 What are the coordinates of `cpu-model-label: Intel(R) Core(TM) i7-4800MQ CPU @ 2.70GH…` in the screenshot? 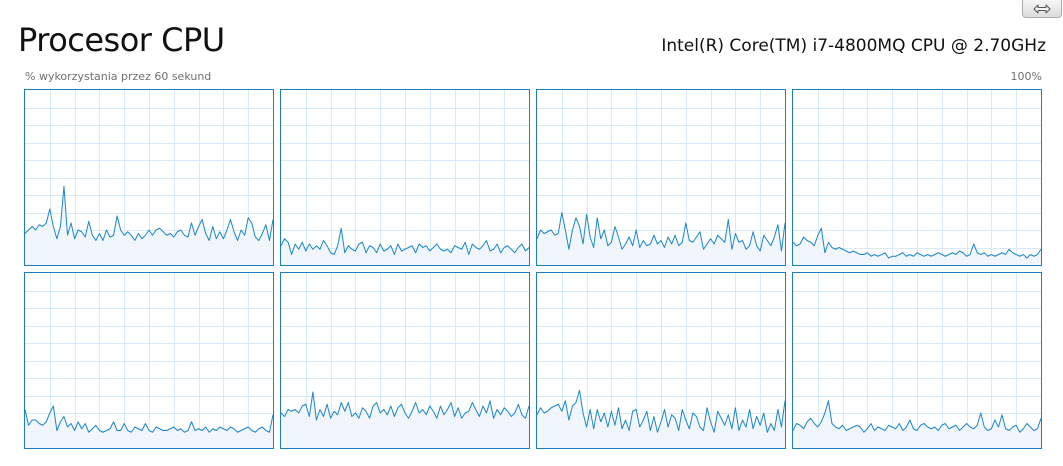 It's located at (853, 46).